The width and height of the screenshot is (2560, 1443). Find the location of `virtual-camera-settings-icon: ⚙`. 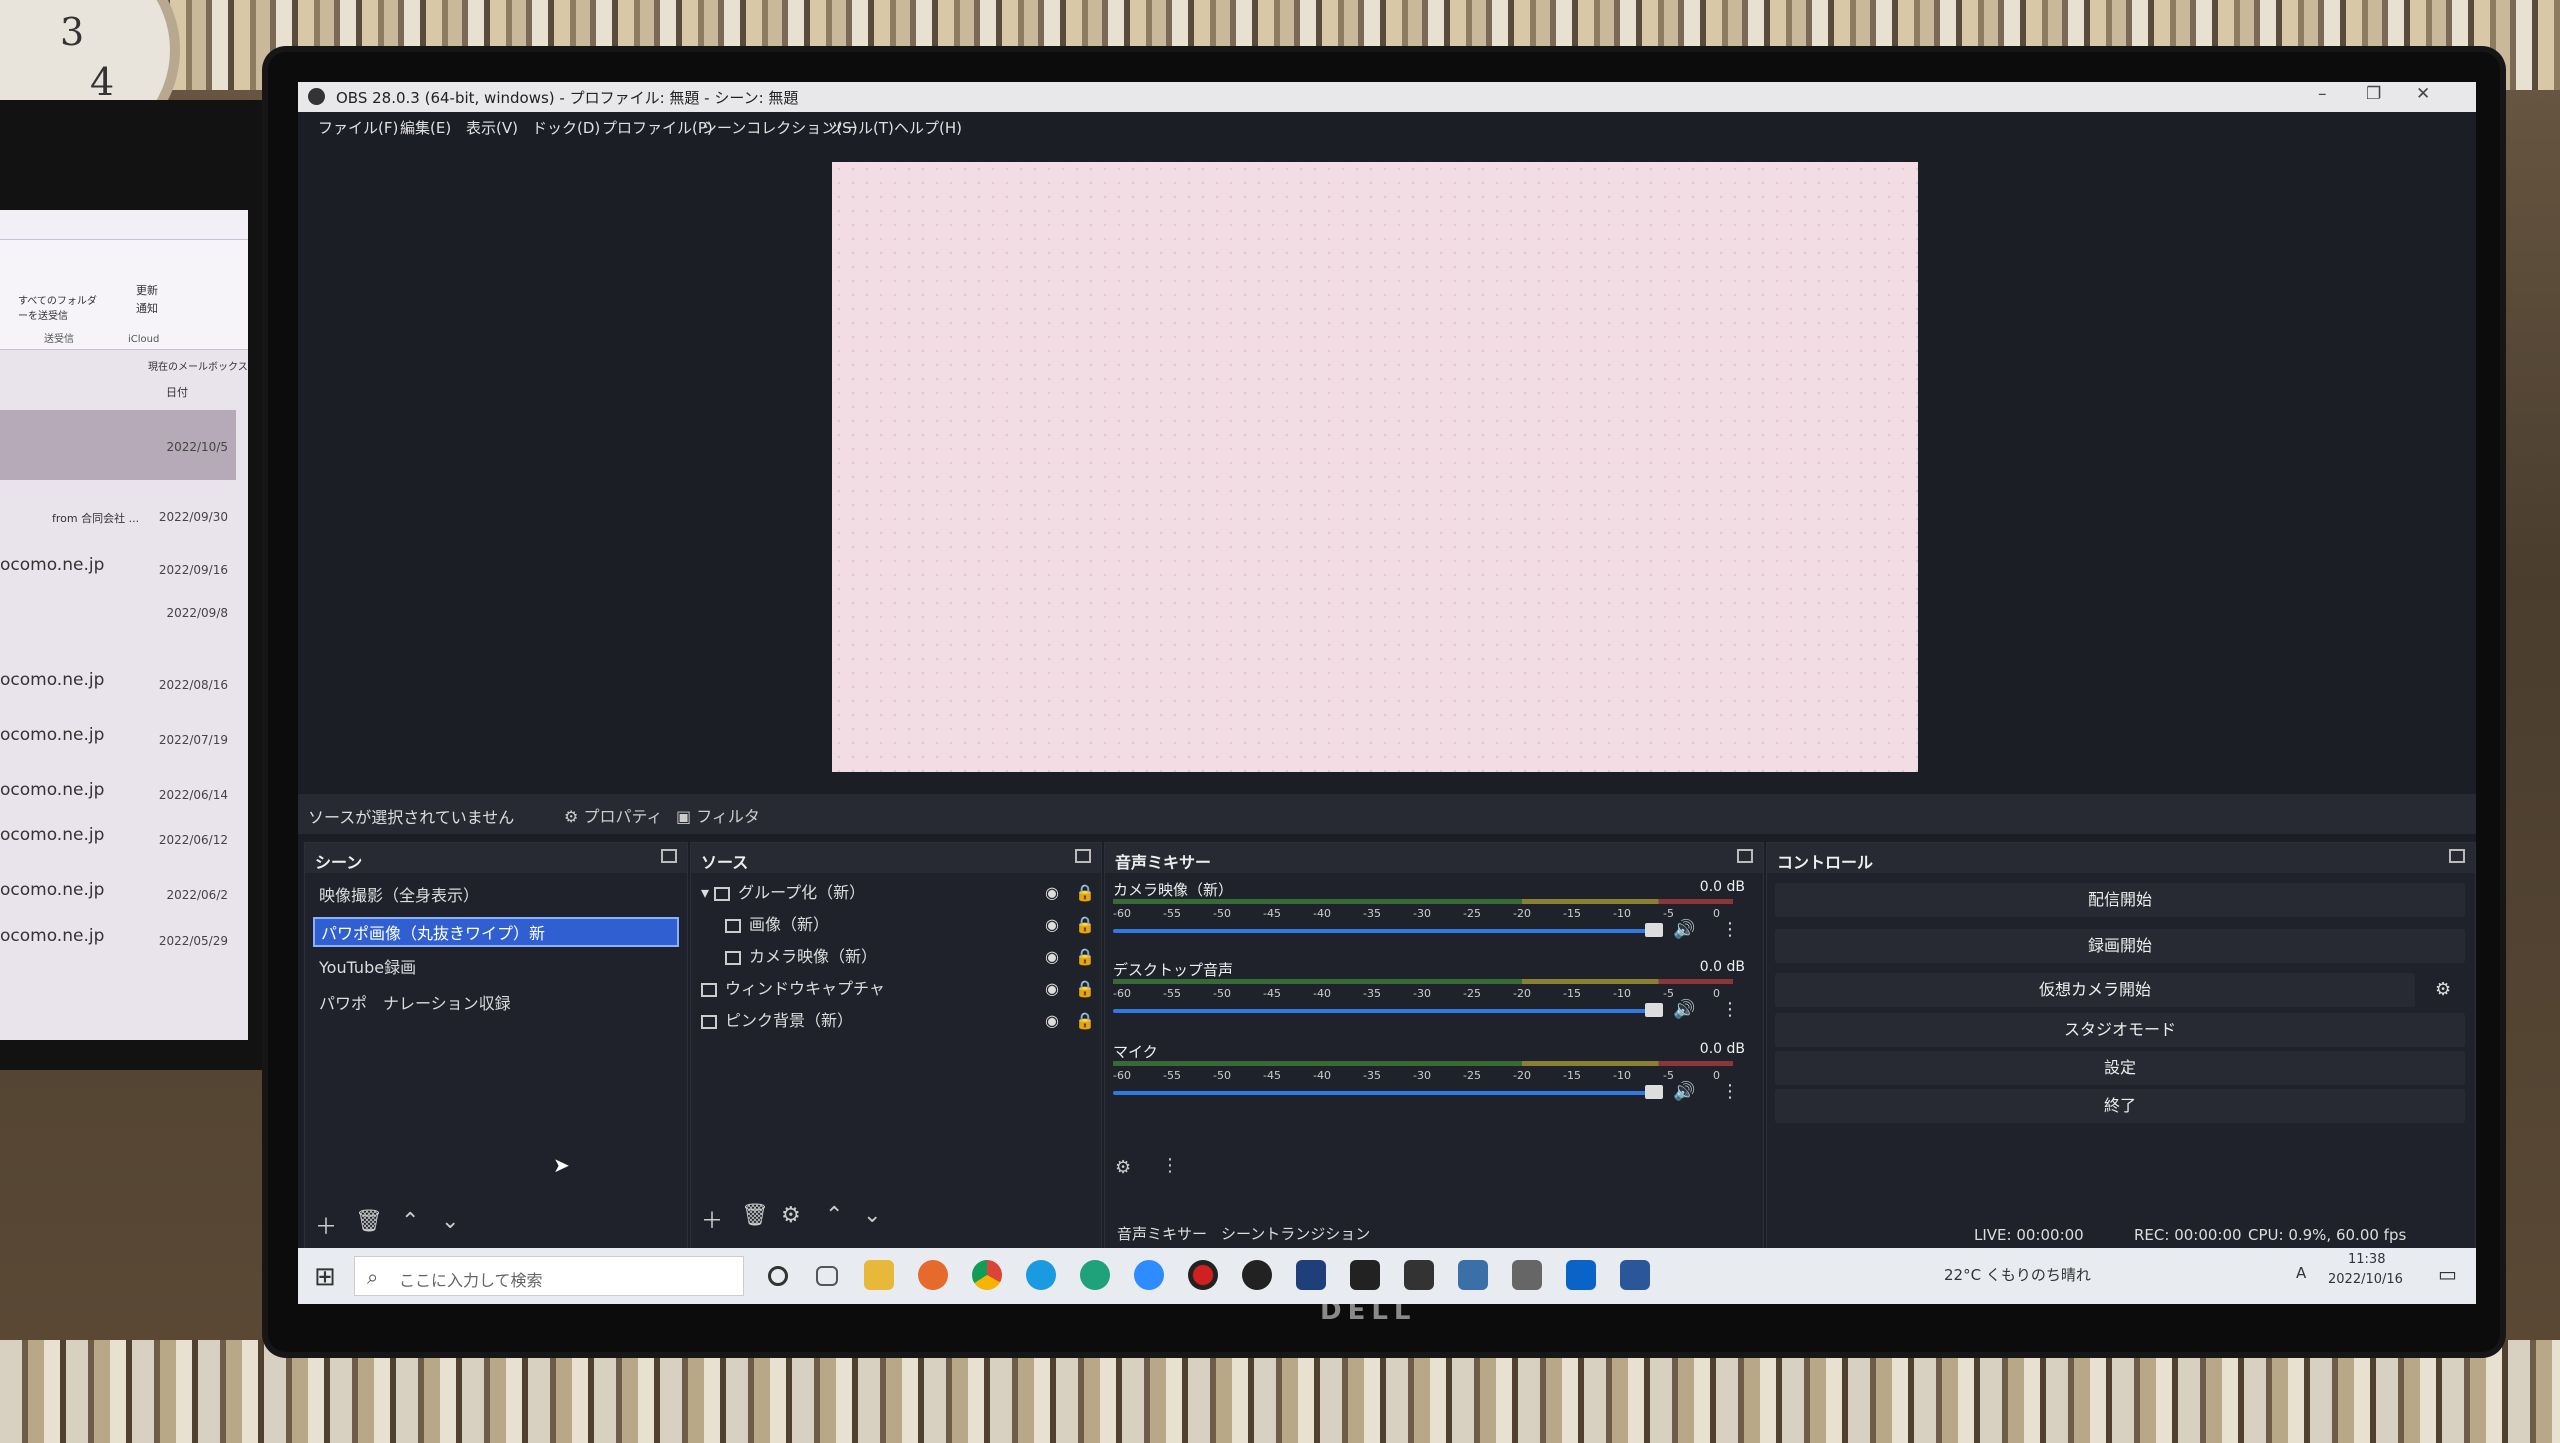

virtual-camera-settings-icon: ⚙ is located at coordinates (2443, 989).